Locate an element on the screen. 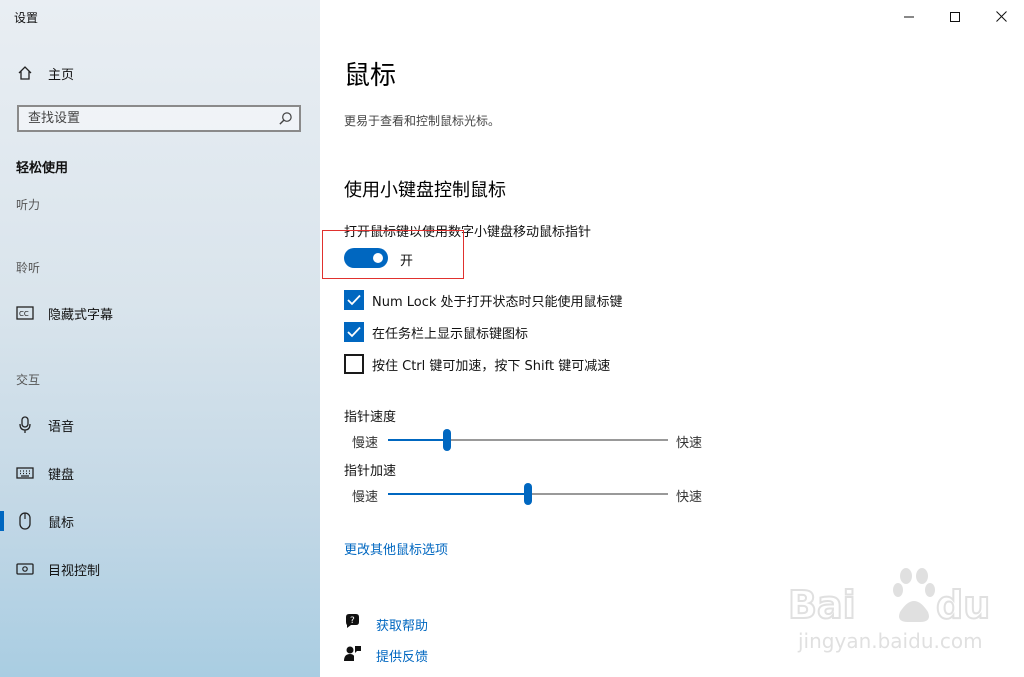 The width and height of the screenshot is (1024, 677). search-field is located at coordinates (159, 118).